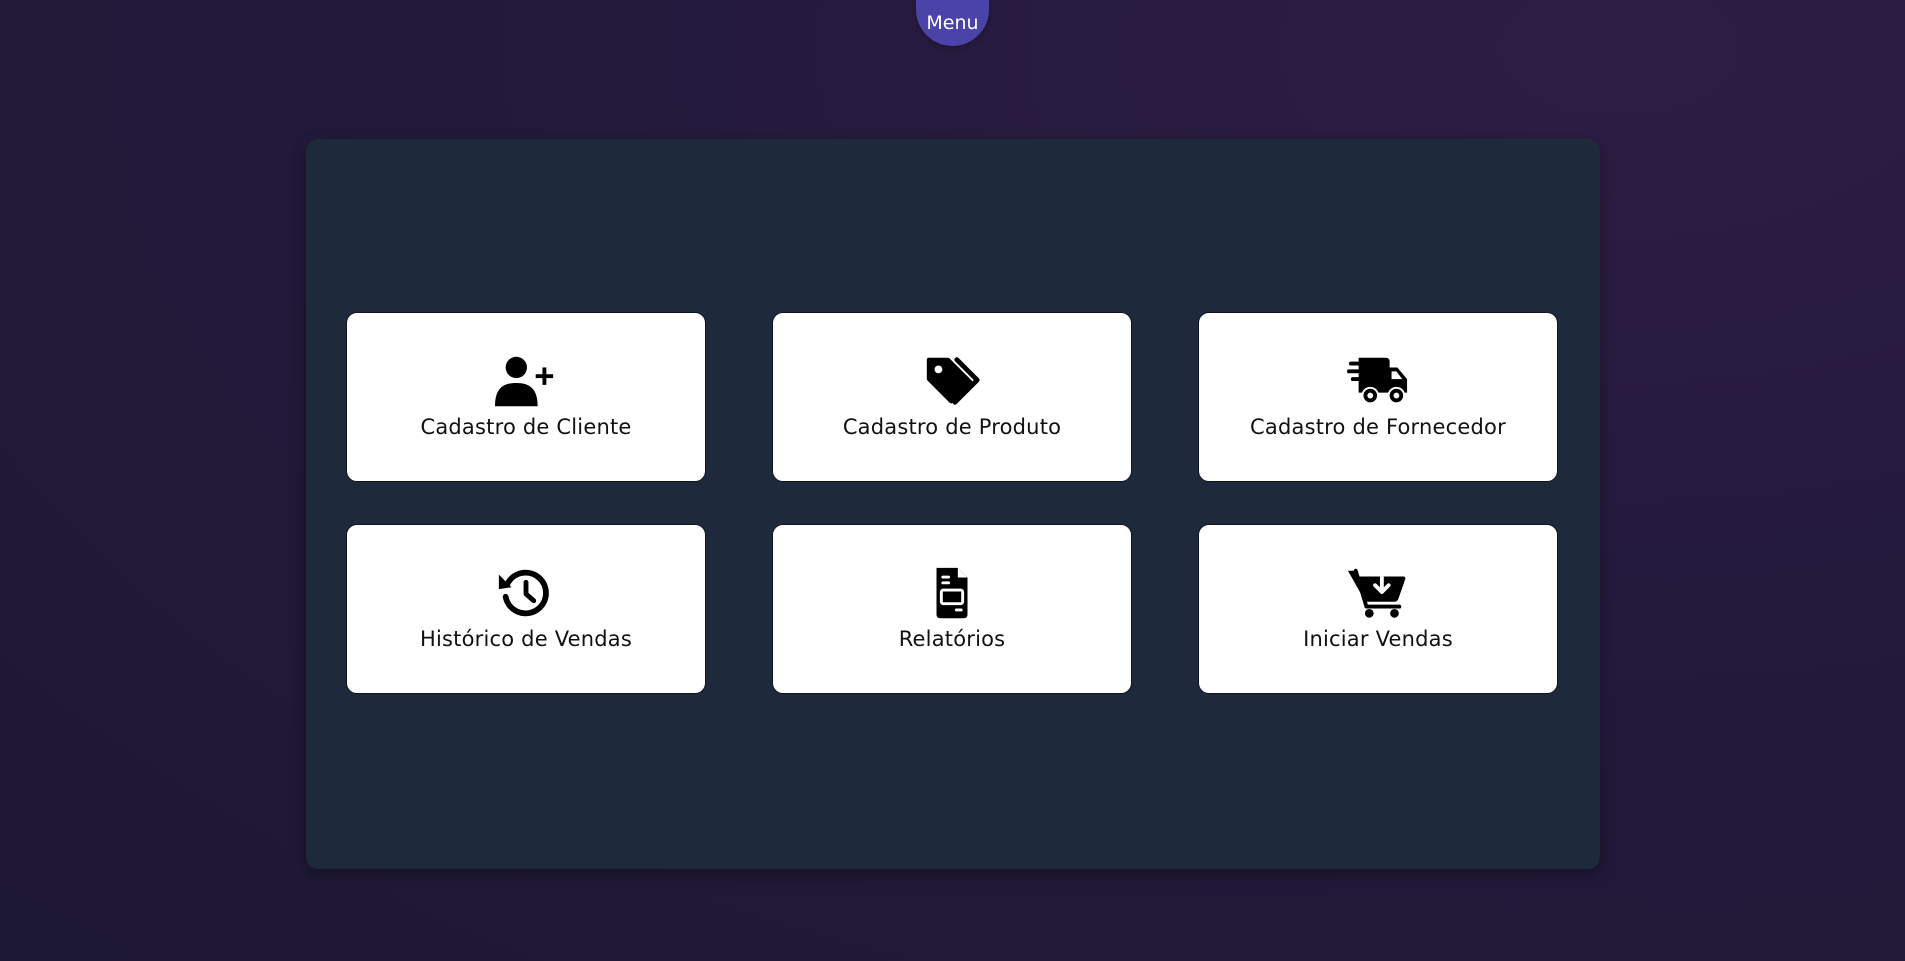  I want to click on iniciar-vendas-card: Iniciar Vendas, so click(1378, 609).